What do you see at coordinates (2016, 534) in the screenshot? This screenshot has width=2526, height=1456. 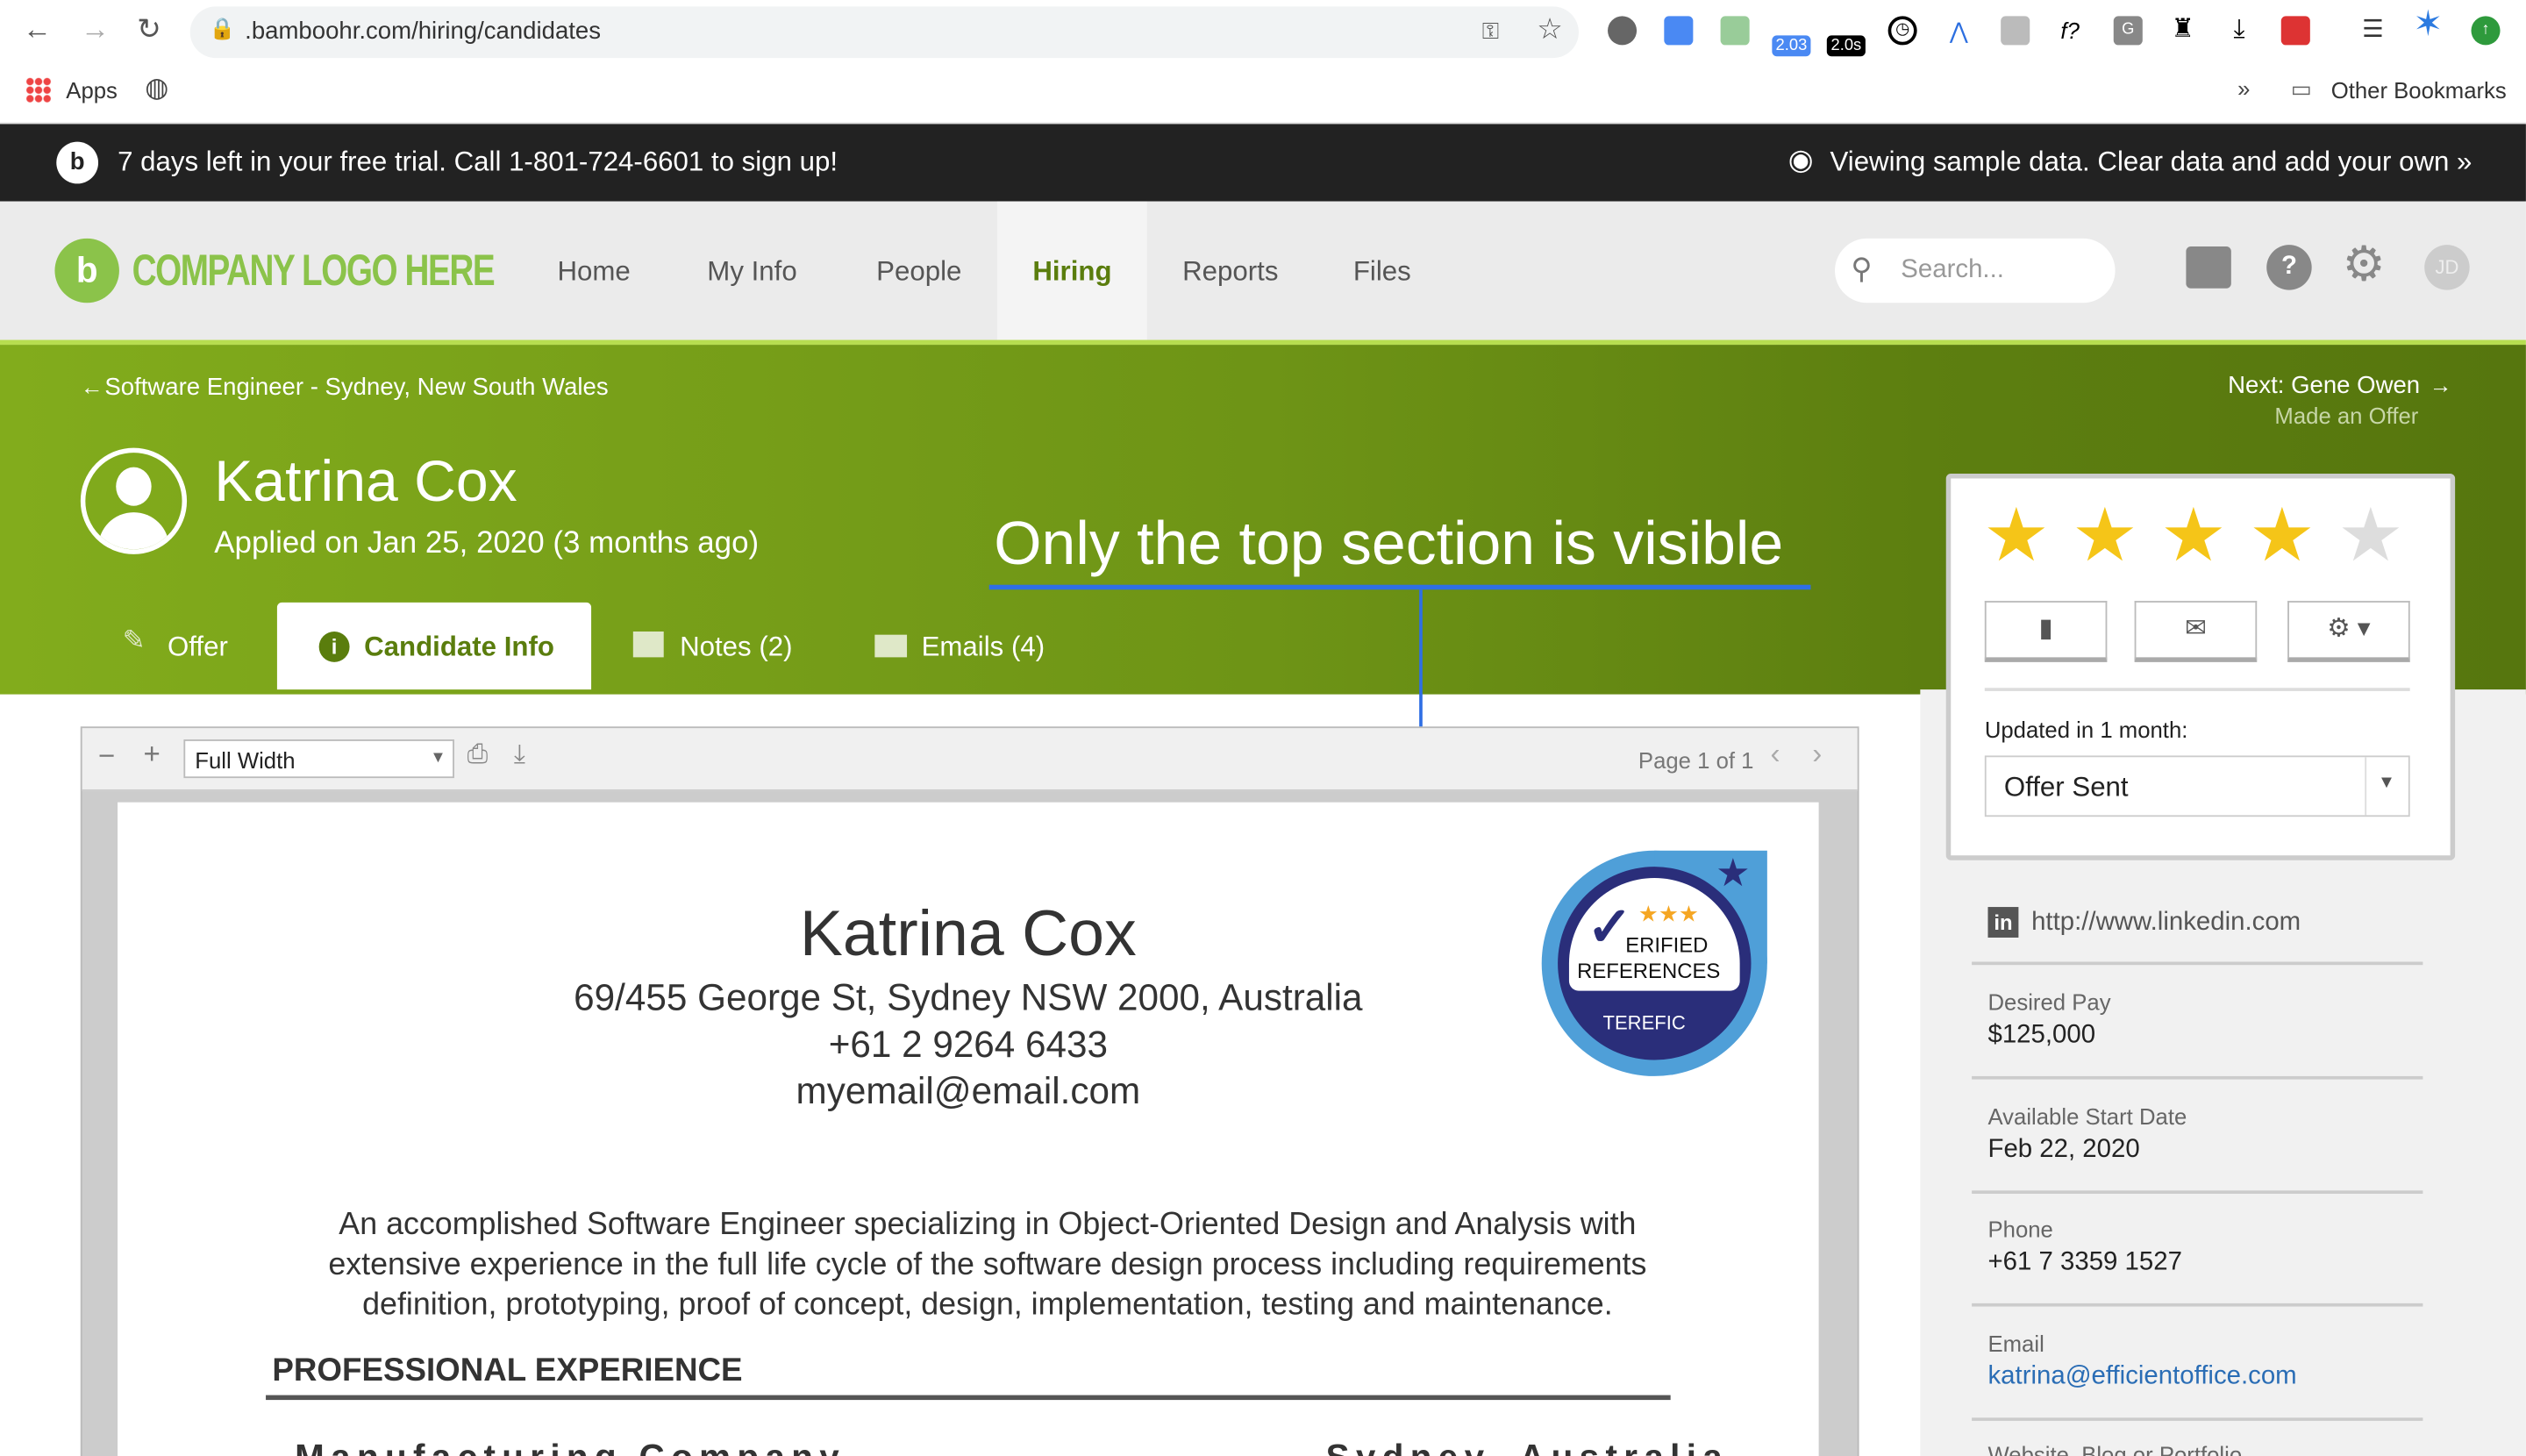 I see `star-1: ★` at bounding box center [2016, 534].